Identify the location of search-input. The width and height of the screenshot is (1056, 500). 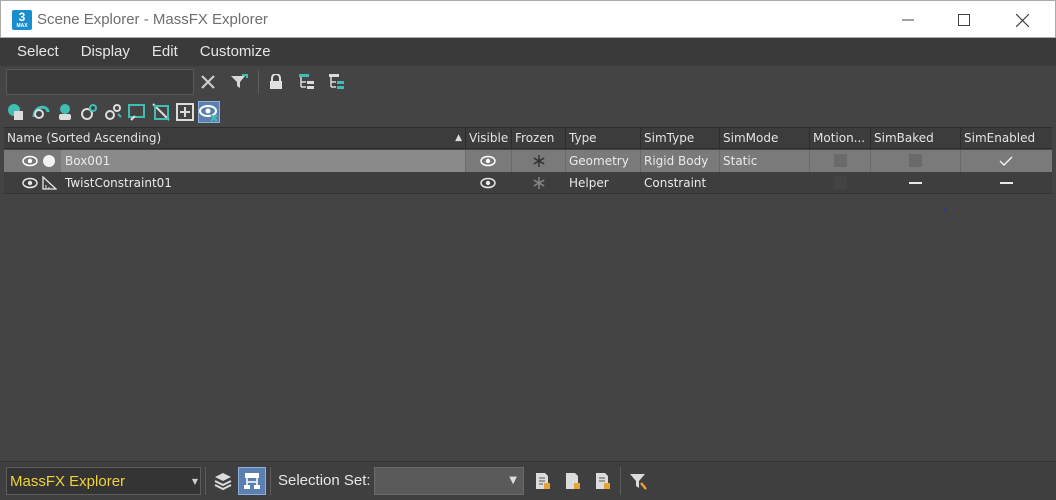
(100, 82).